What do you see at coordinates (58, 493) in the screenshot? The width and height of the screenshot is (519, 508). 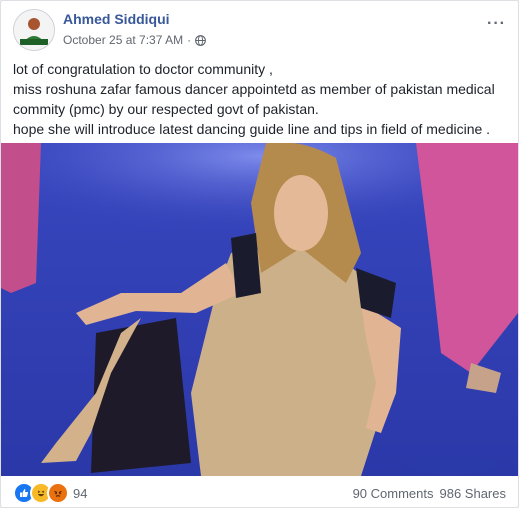 I see `angry-icon` at bounding box center [58, 493].